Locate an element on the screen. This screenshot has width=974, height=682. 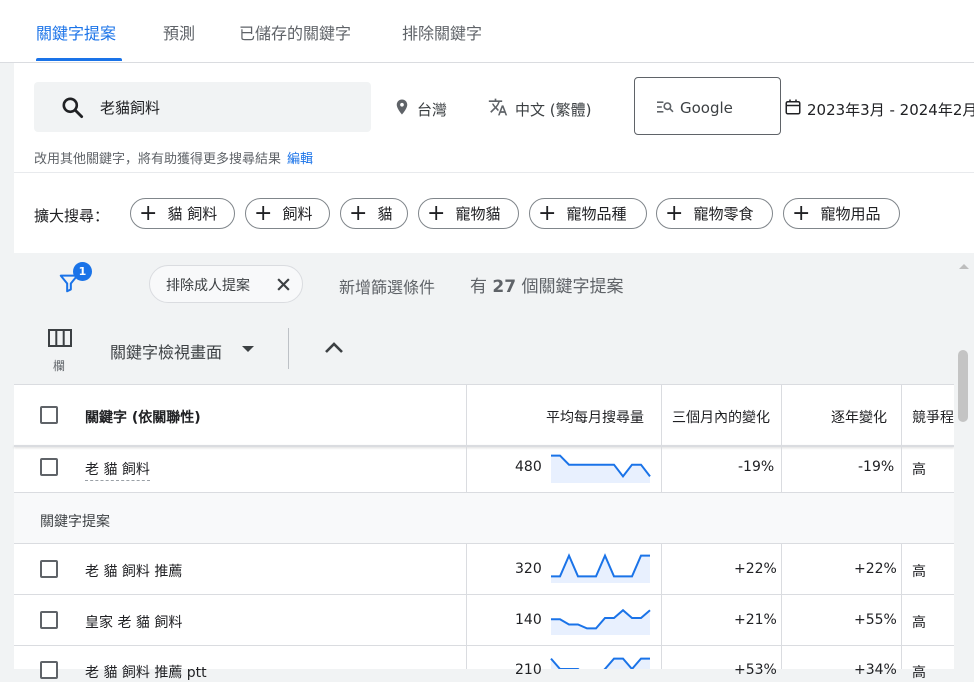
header-bottom-border is located at coordinates (484, 446).